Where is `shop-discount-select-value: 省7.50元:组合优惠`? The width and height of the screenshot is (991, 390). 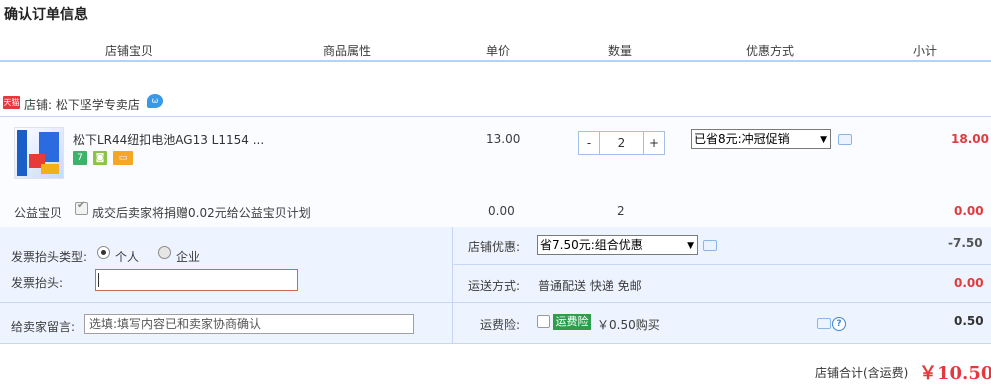
shop-discount-select-value: 省7.50元:组合优惠 is located at coordinates (591, 245).